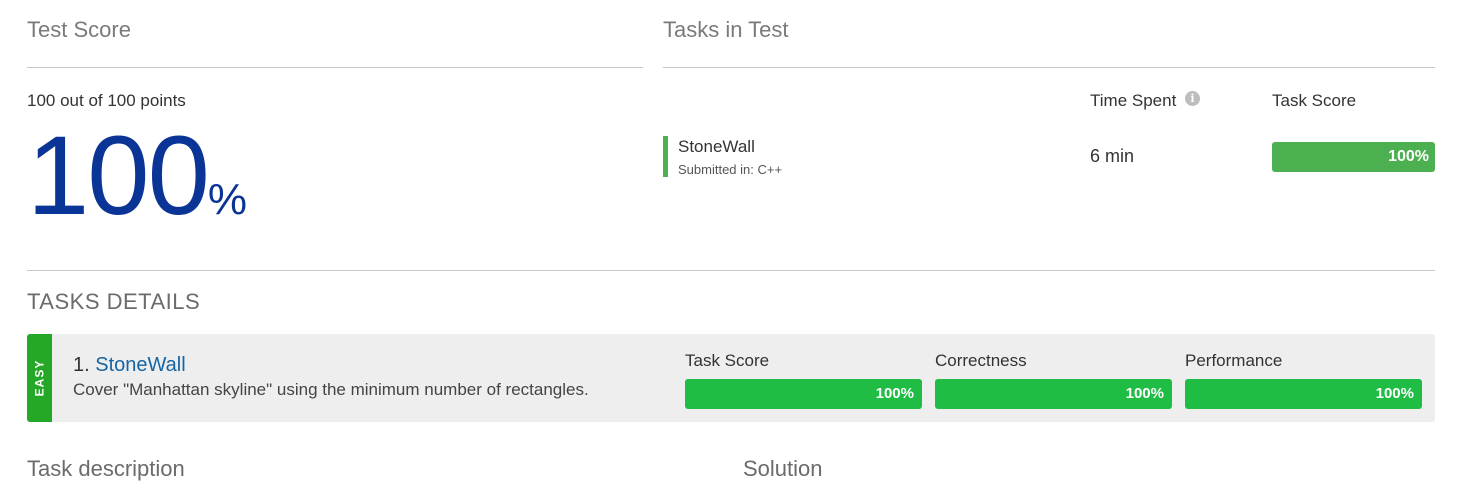  What do you see at coordinates (981, 360) in the screenshot?
I see `metric-correctness-label: Correctness` at bounding box center [981, 360].